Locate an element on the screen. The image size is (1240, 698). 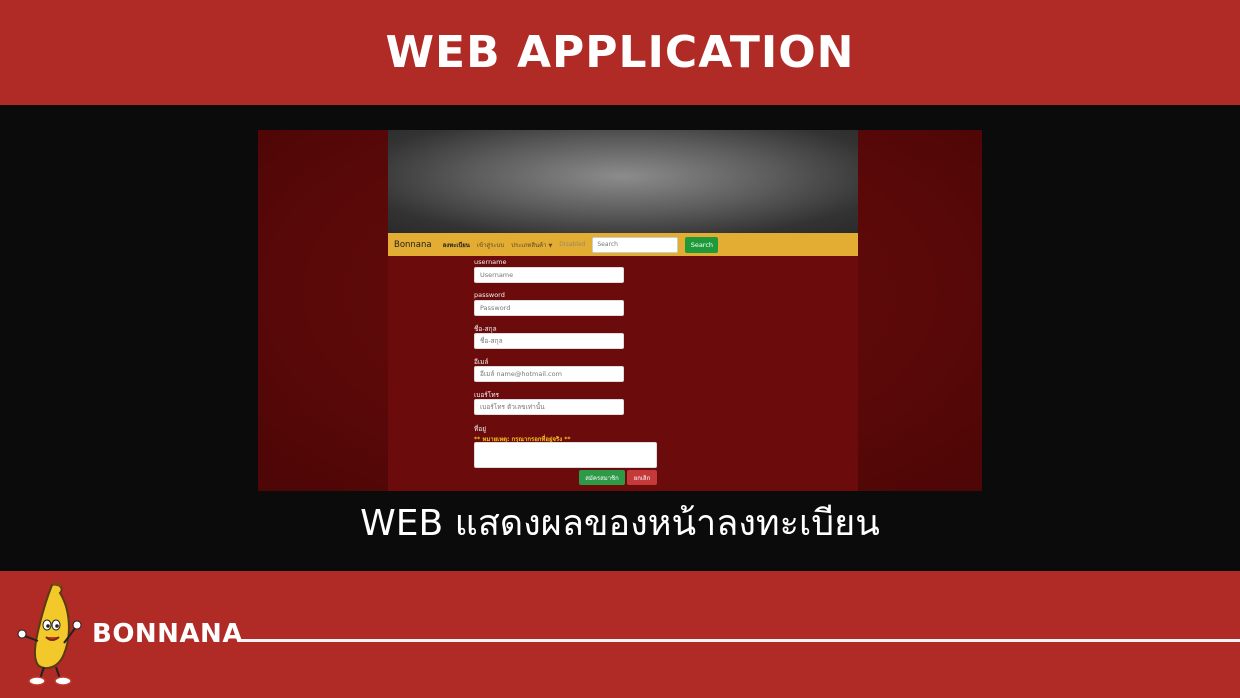
banner-title: WEB APPLICATION is located at coordinates (620, 52).